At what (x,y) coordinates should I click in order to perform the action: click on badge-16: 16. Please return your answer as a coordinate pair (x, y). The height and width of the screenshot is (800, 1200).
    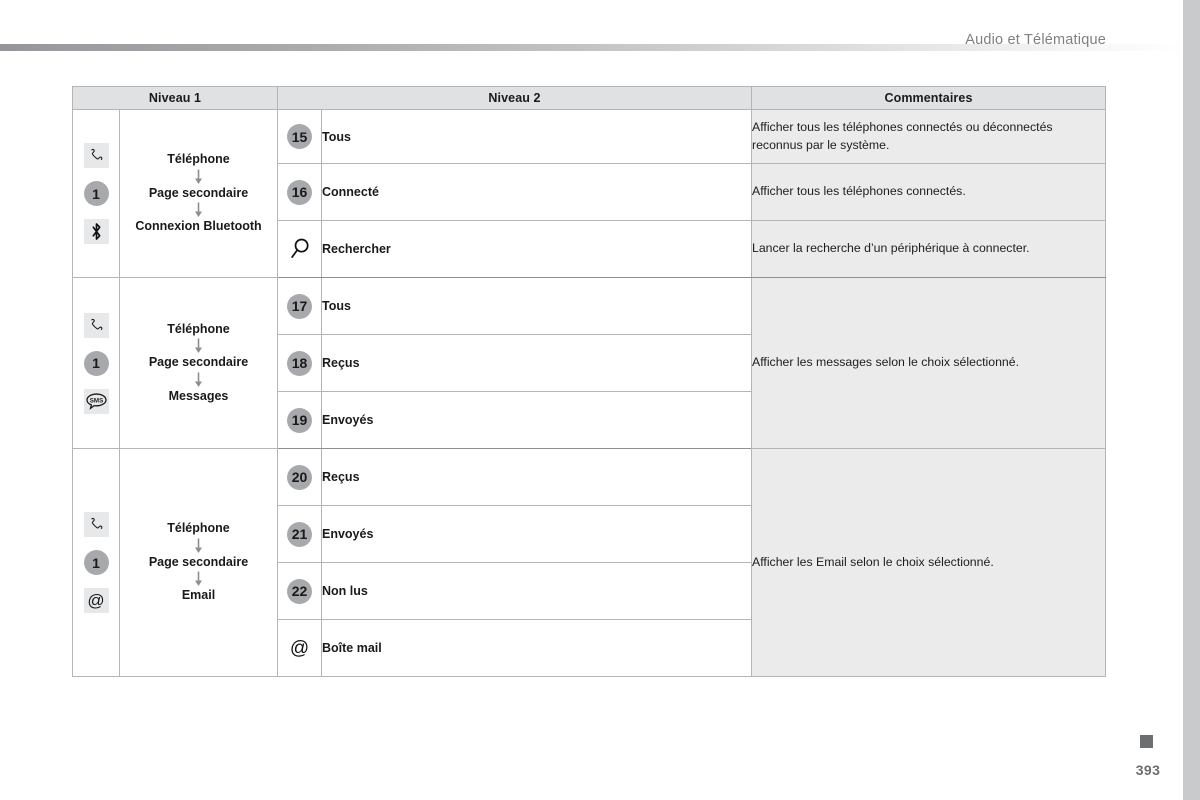
    Looking at the image, I should click on (299, 192).